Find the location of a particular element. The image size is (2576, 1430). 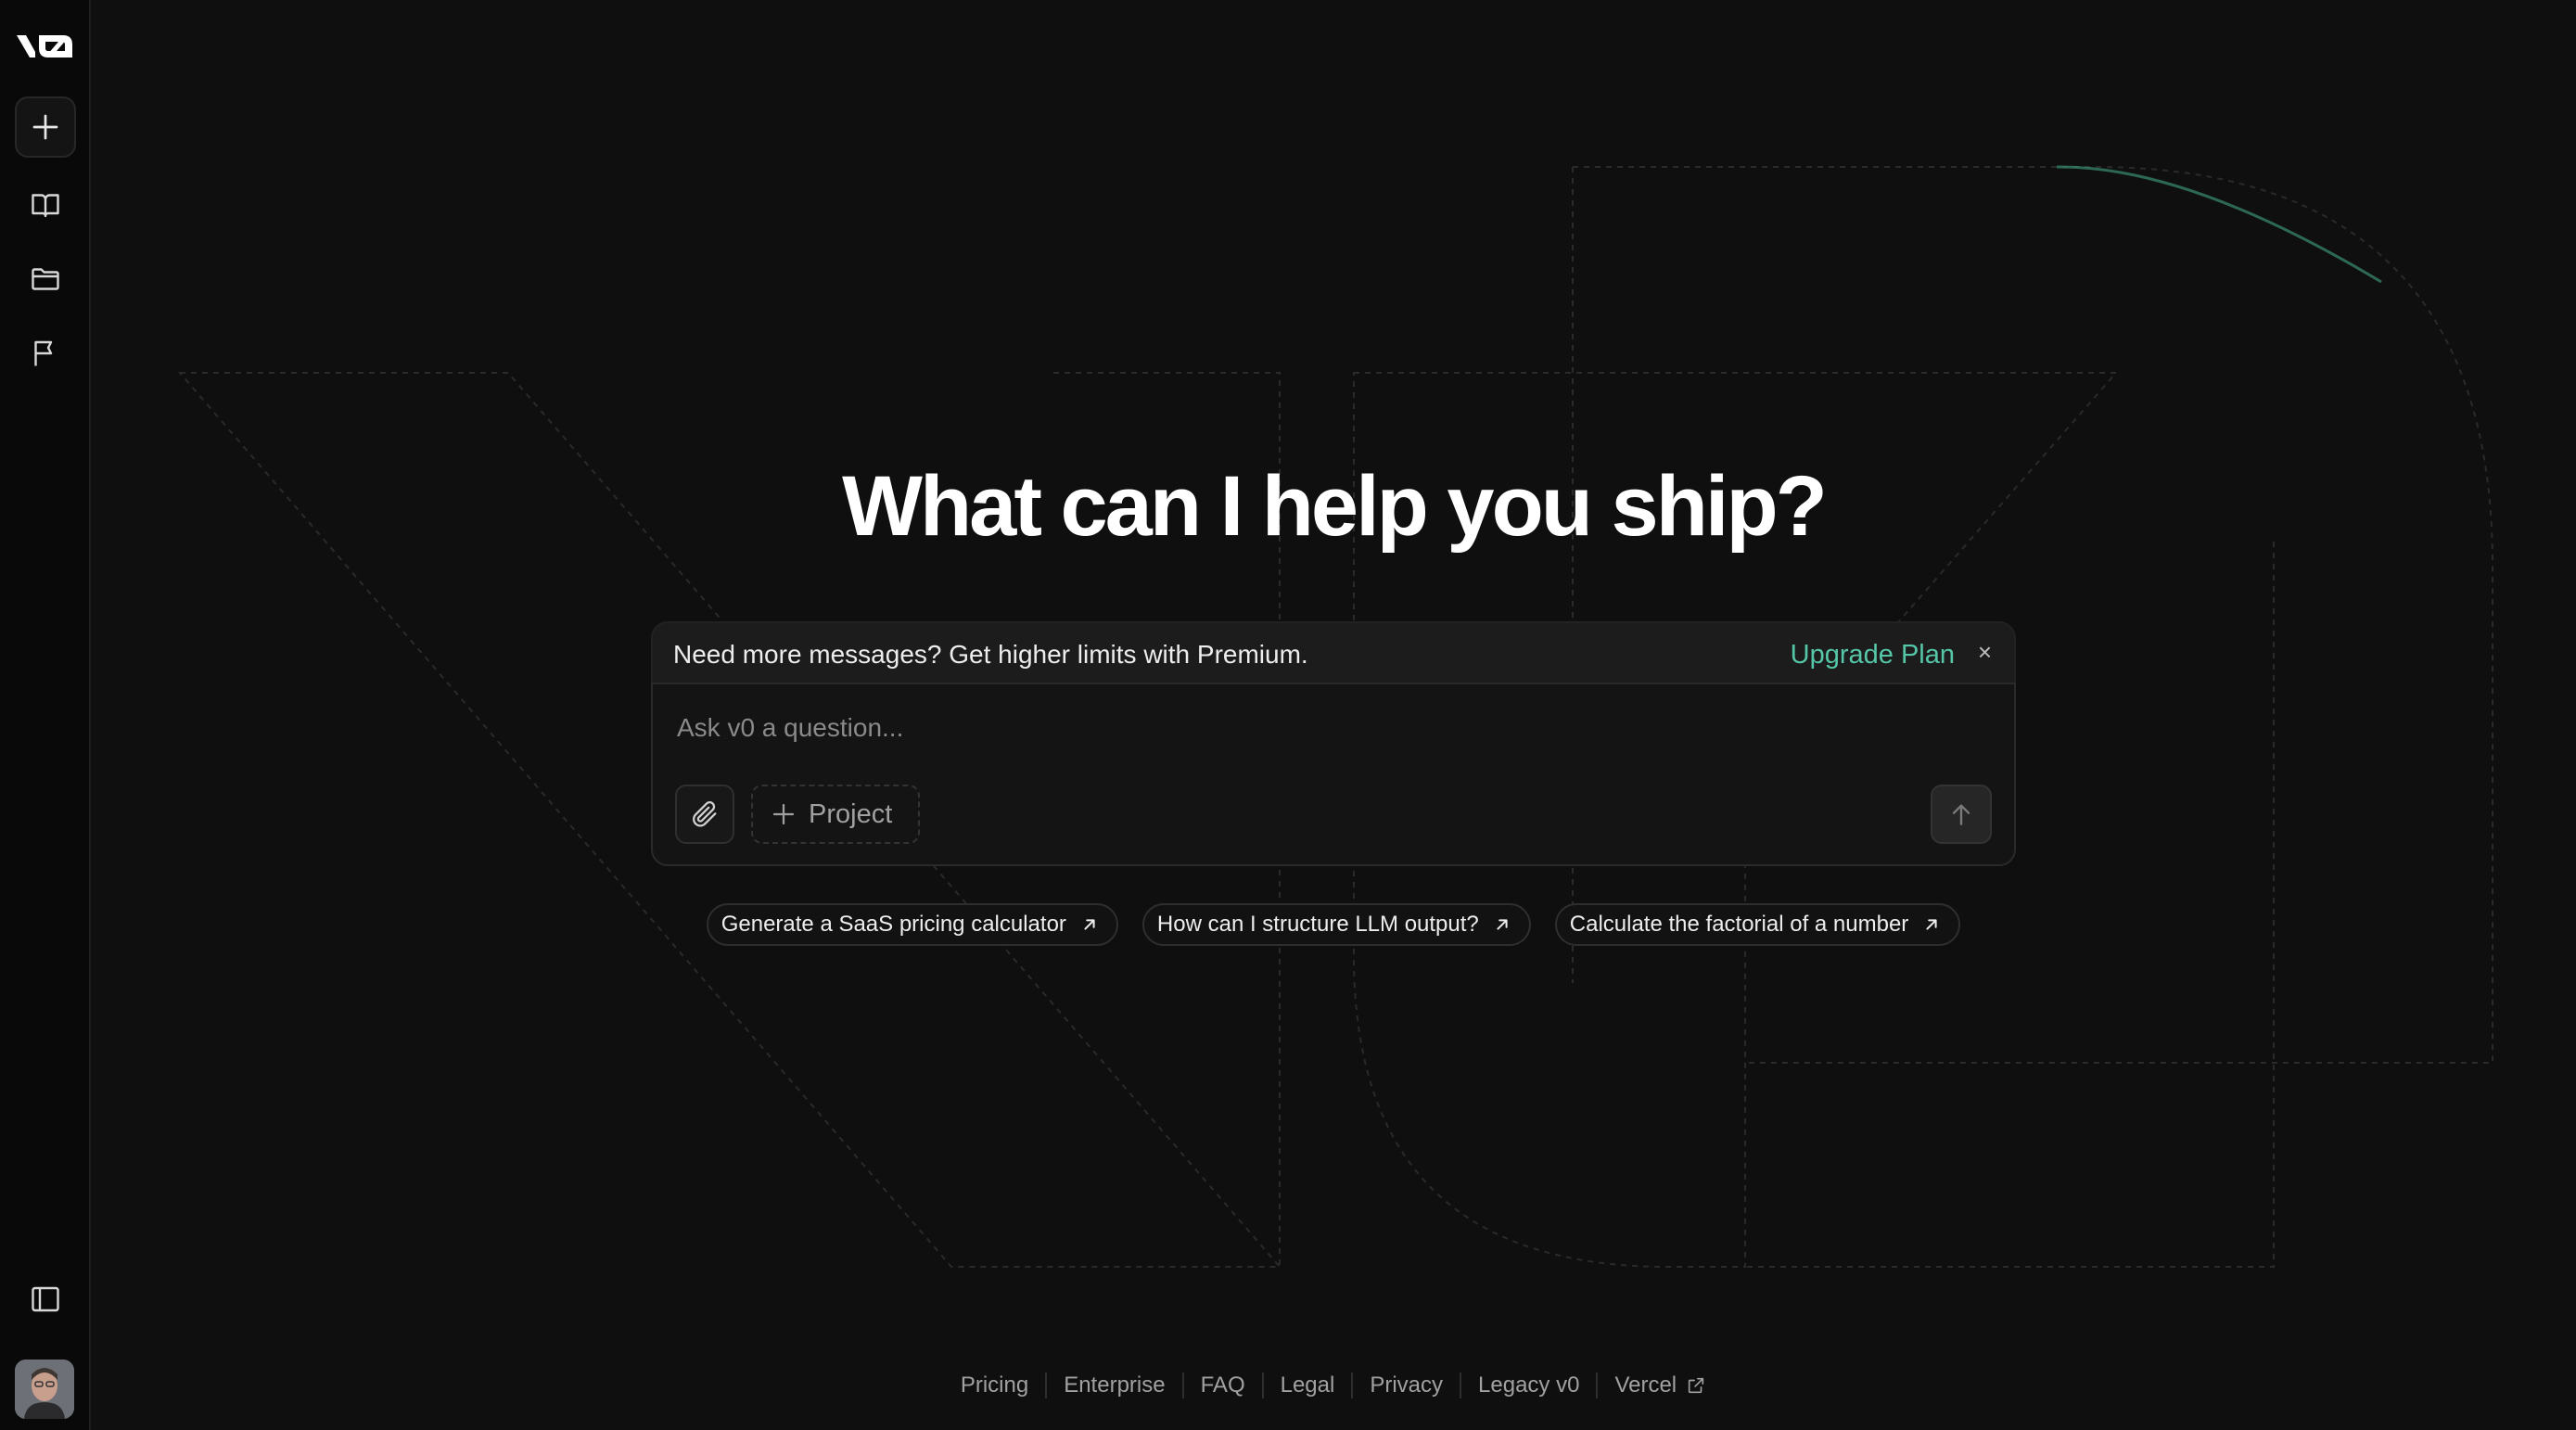

avatar-image is located at coordinates (45, 1389).